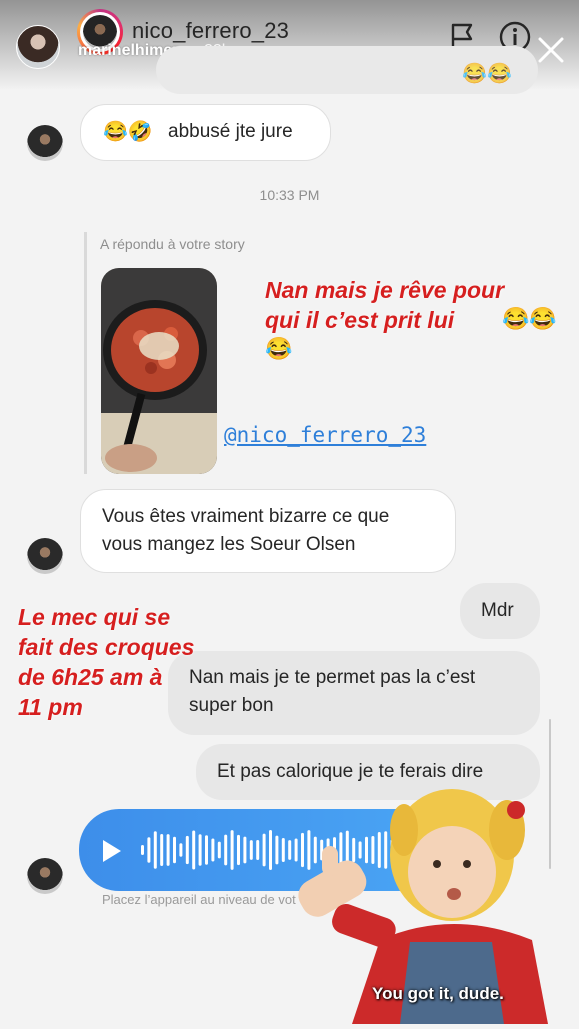  Describe the element at coordinates (529, 318) in the screenshot. I see `laughing-emoji-icon: 😂😂` at that location.